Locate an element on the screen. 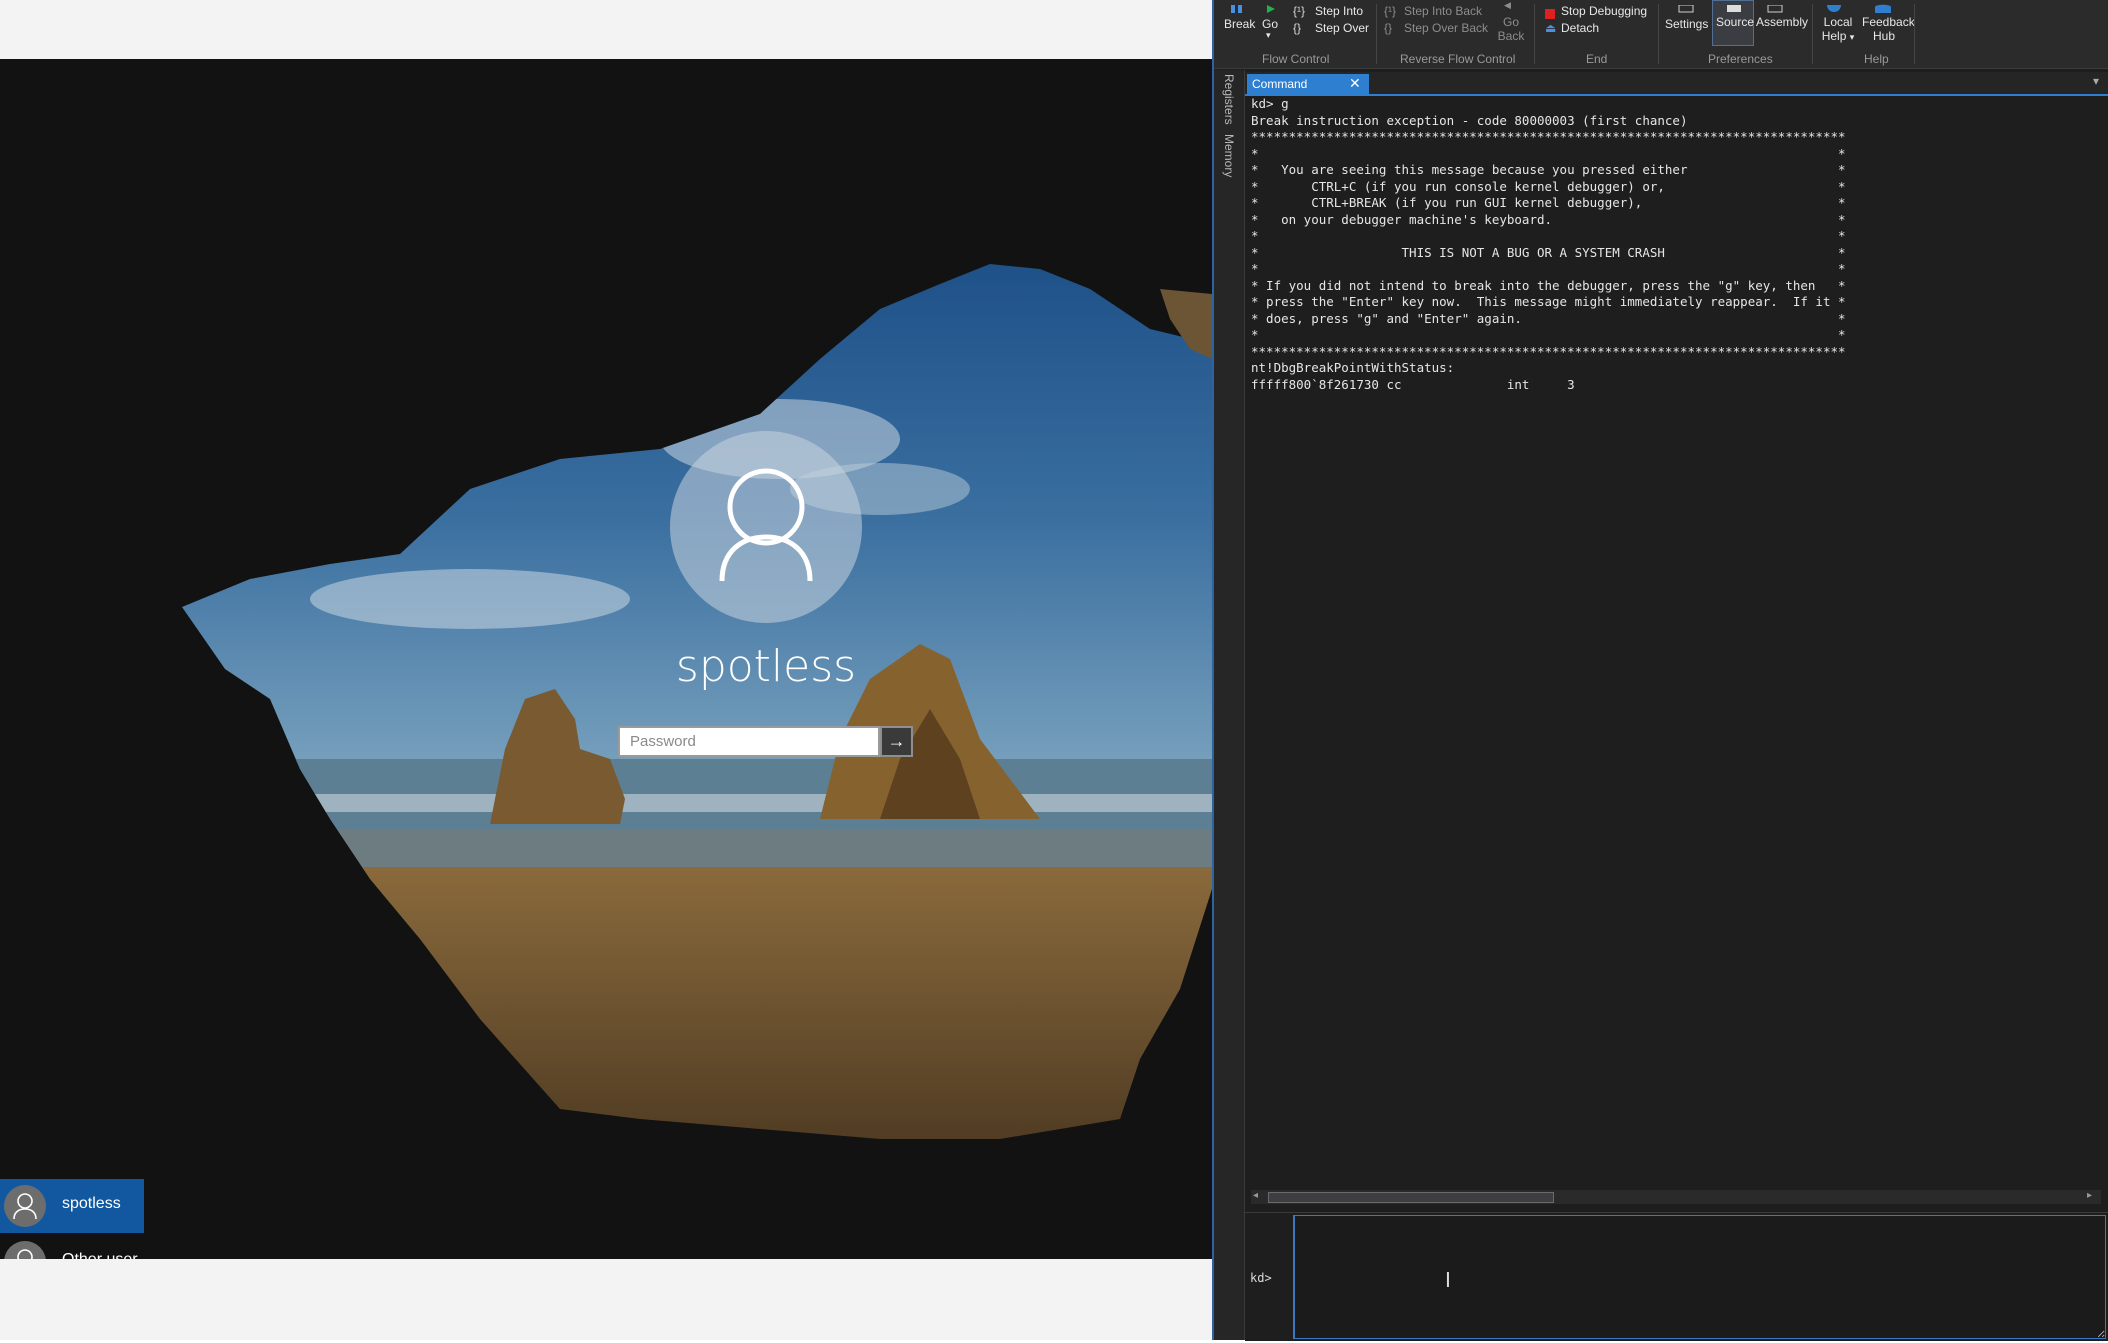 The width and height of the screenshot is (2108, 1343). detach-icon: ⏏ is located at coordinates (1551, 28).